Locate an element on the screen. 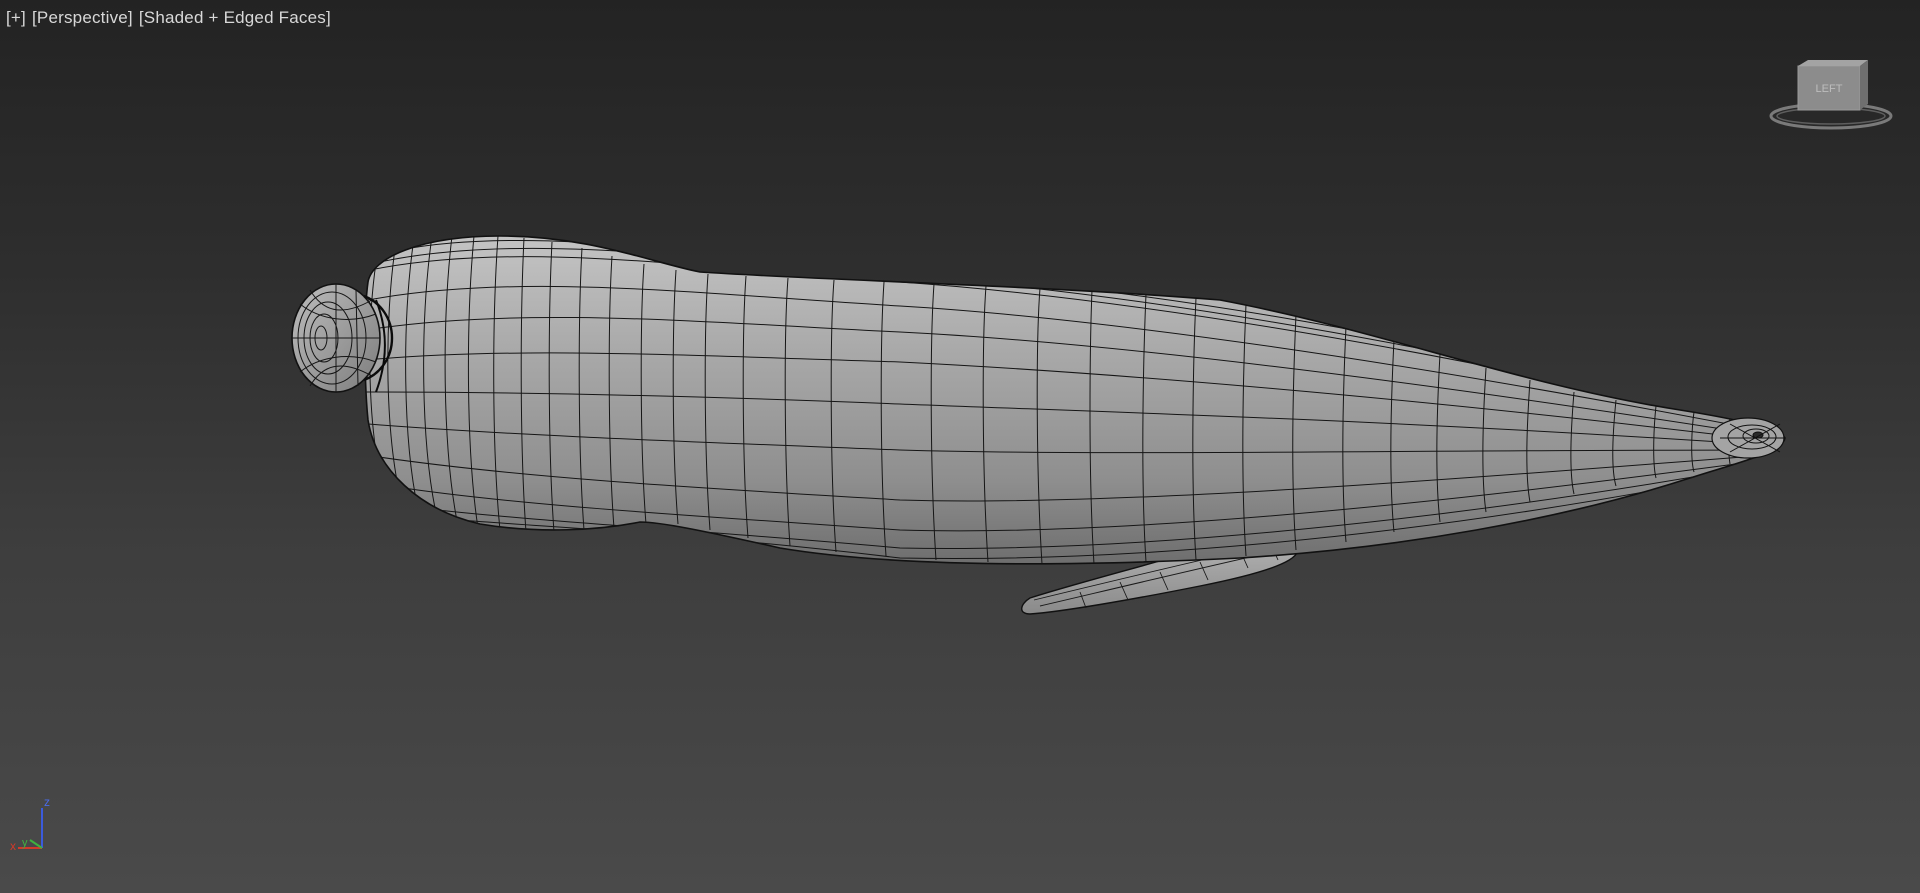 This screenshot has height=893, width=1920. tail-tip is located at coordinates (1748, 438).